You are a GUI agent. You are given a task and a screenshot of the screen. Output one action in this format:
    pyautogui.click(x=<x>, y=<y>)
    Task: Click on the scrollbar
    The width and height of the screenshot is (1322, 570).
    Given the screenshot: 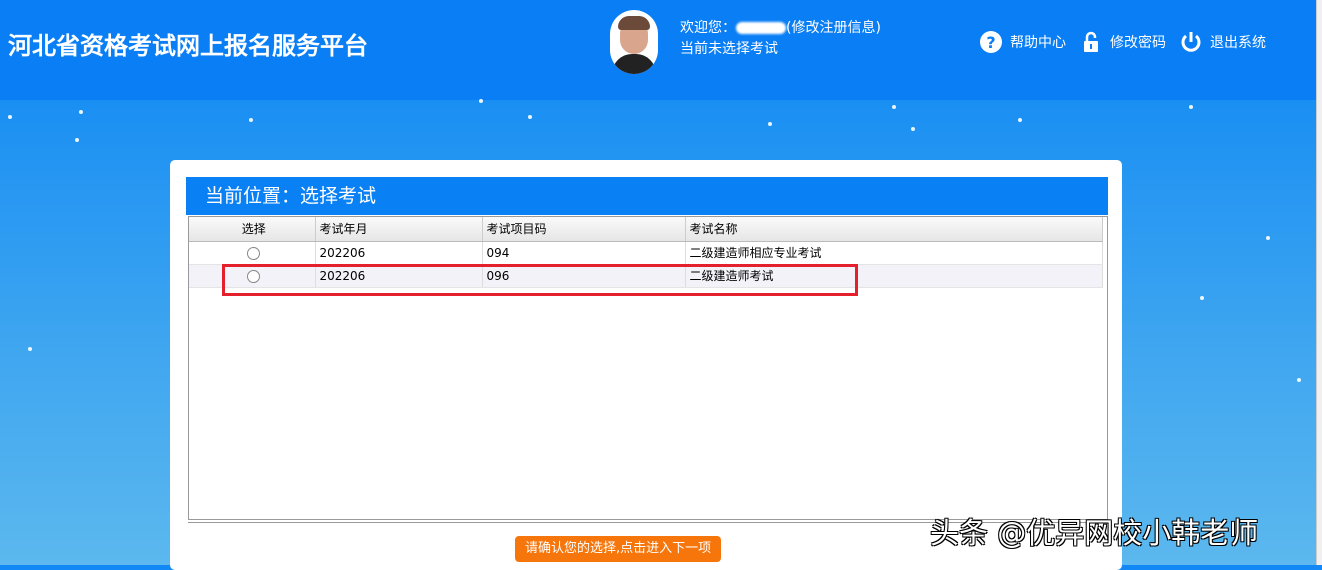 What is the action you would take?
    pyautogui.click(x=1319, y=282)
    